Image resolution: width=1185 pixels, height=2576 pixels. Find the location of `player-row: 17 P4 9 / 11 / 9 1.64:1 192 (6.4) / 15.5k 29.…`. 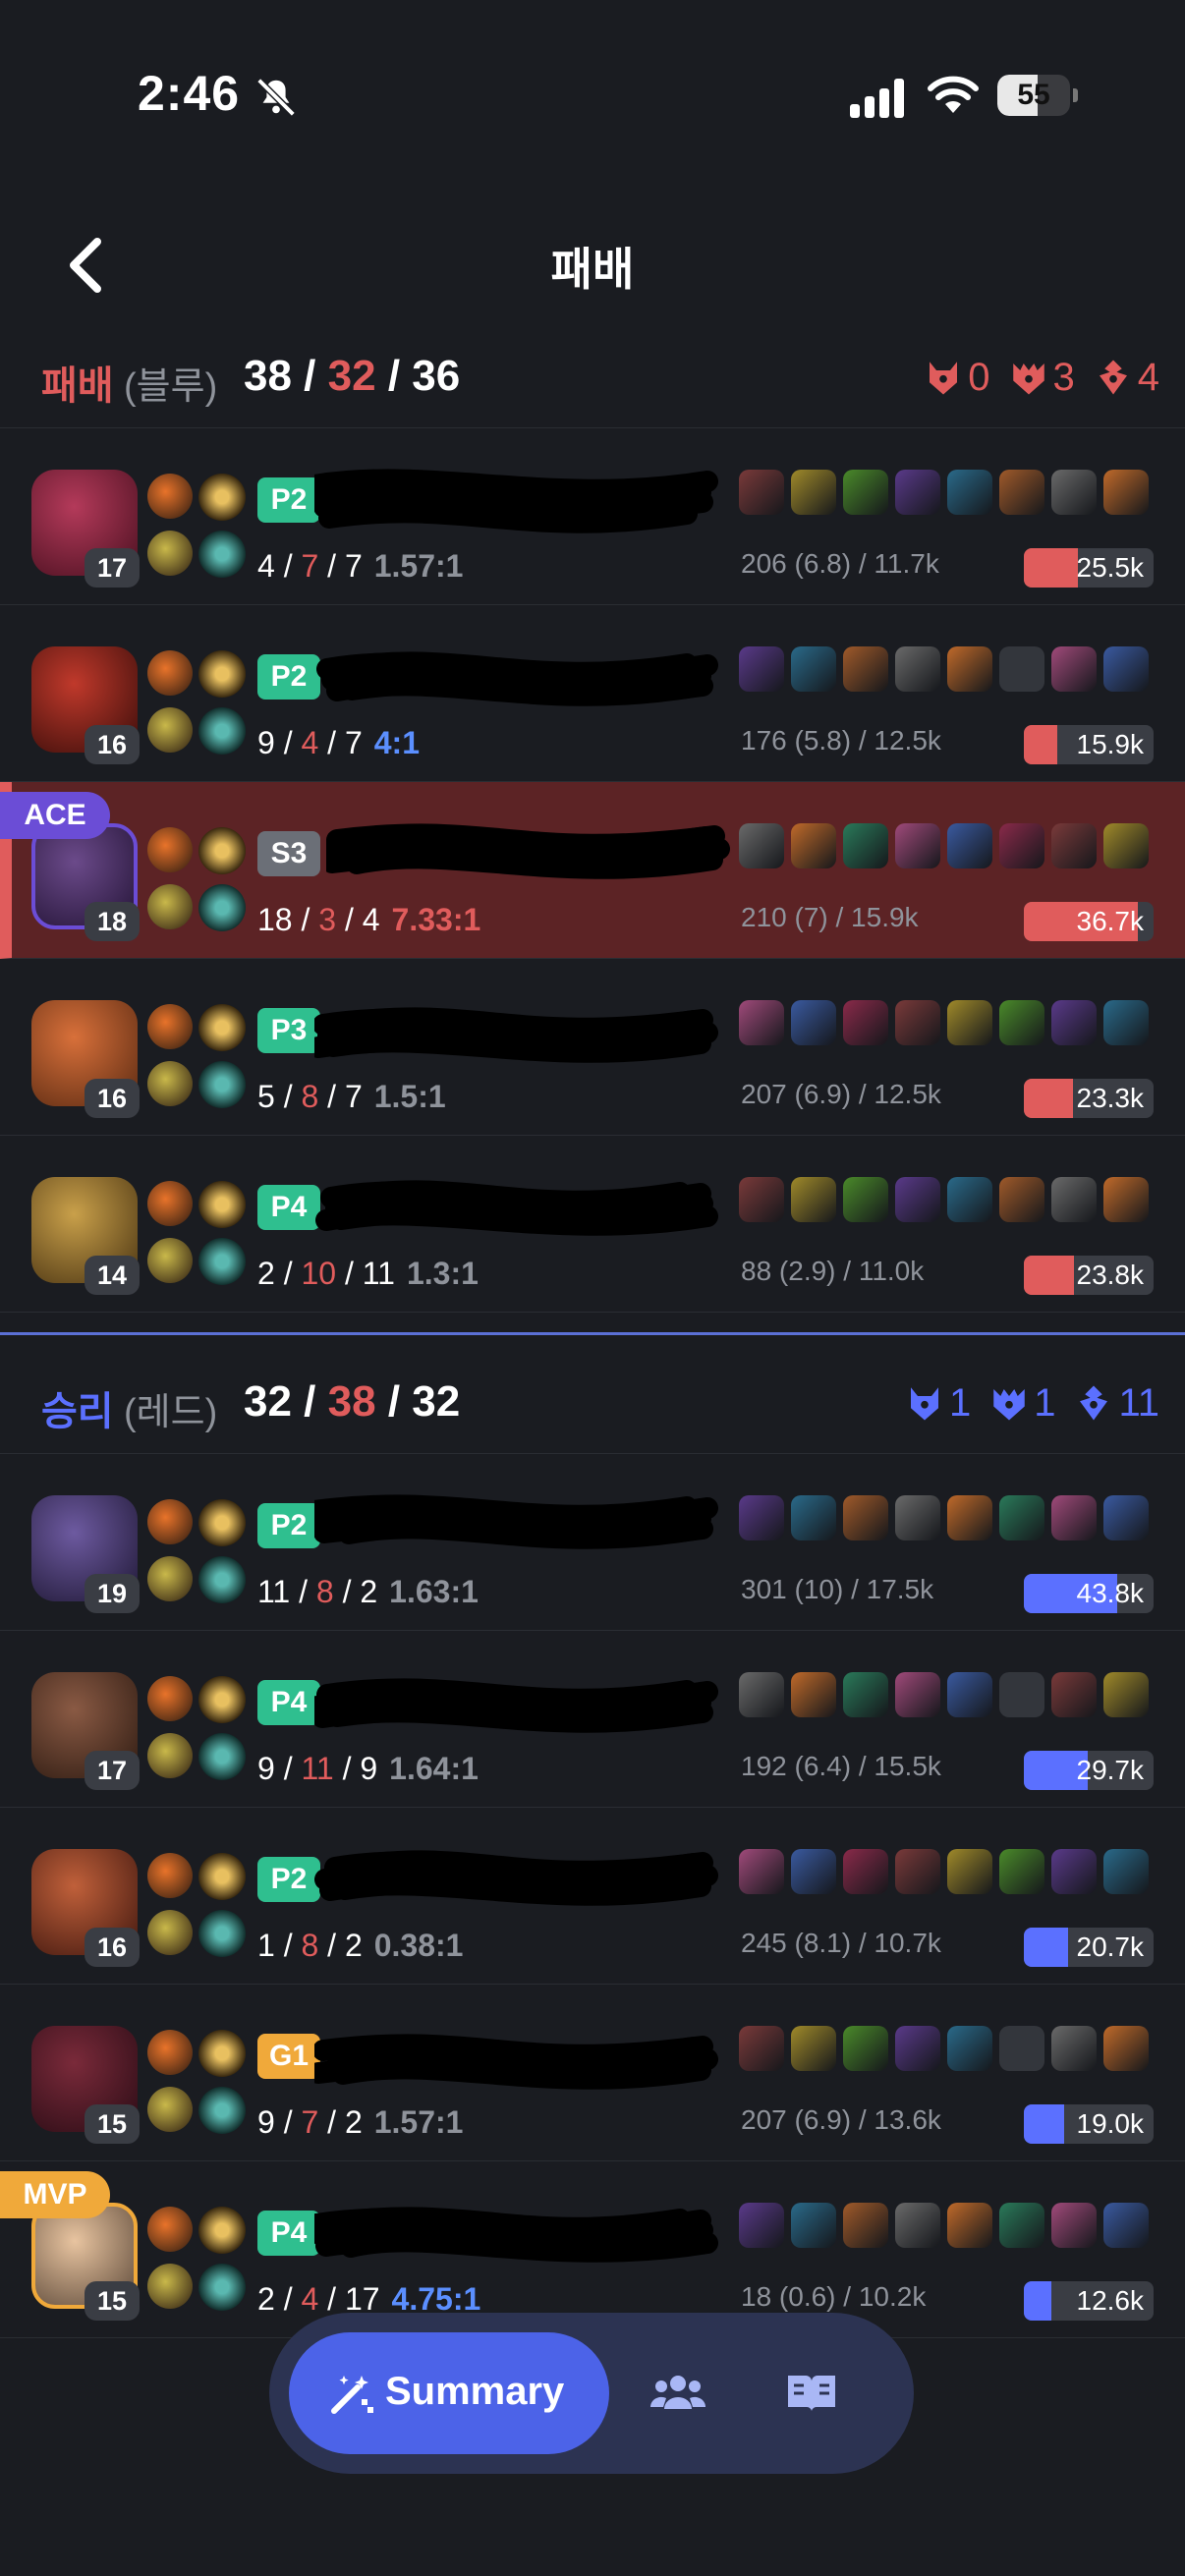

player-row: 17 P4 9 / 11 / 9 1.64:1 192 (6.4) / 15.5k 29.… is located at coordinates (592, 1719).